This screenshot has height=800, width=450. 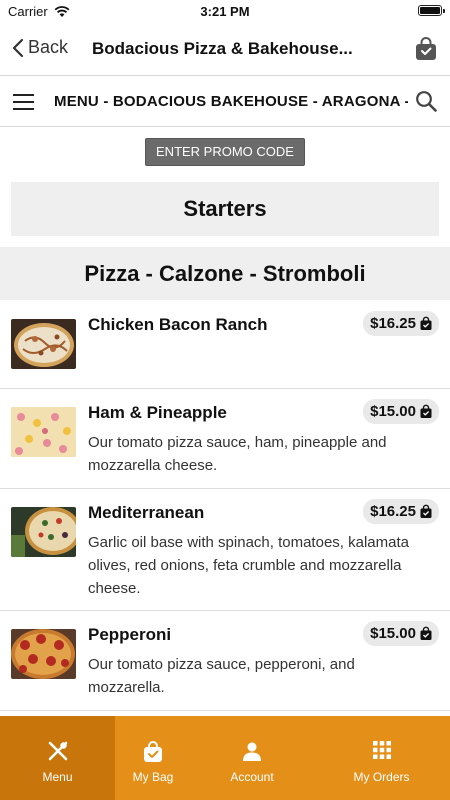 I want to click on status-time: 3:21 PM, so click(x=225, y=11).